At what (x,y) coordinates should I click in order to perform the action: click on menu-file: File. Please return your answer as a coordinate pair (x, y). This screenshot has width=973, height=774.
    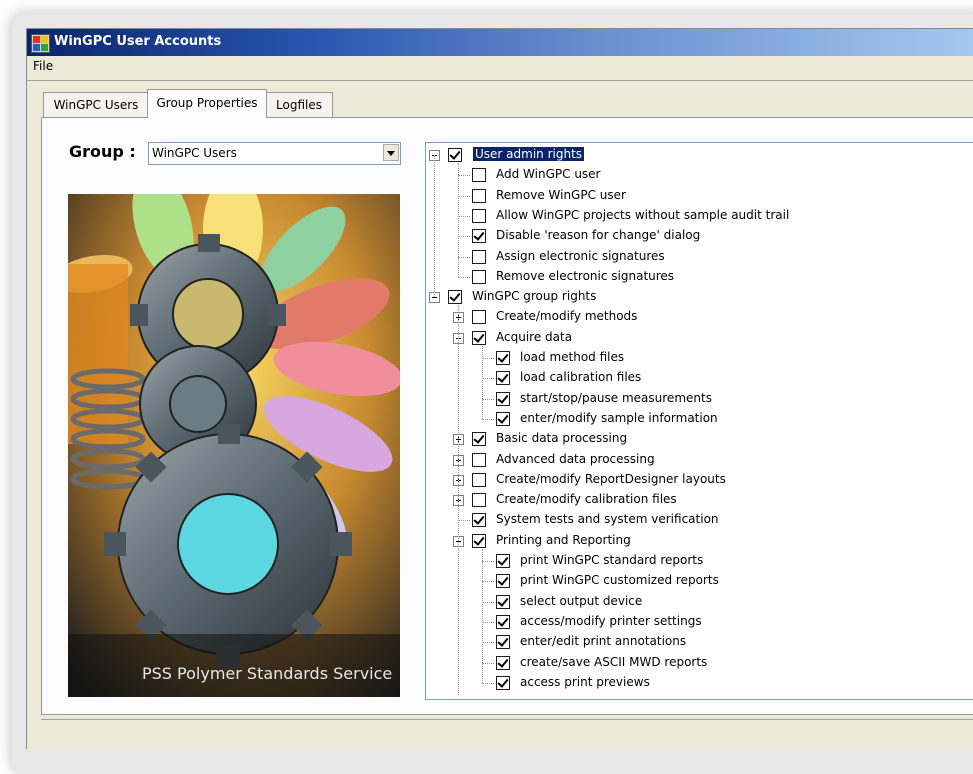
    Looking at the image, I should click on (43, 66).